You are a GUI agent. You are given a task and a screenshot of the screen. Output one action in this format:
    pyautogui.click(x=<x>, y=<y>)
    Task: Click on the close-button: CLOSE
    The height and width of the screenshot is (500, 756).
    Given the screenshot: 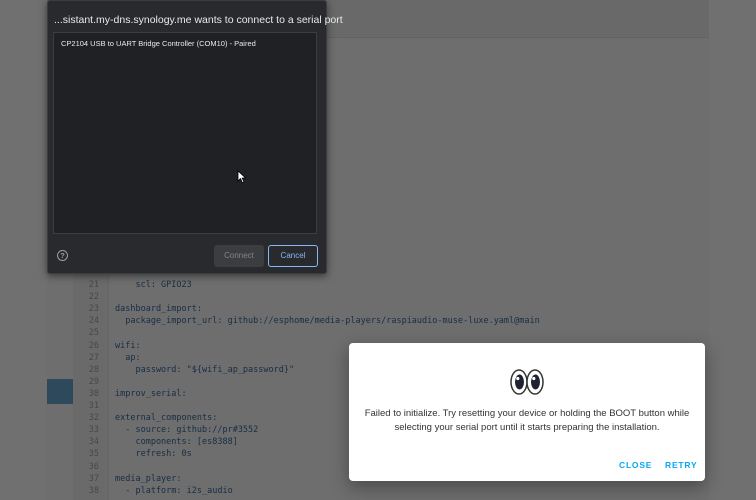 What is the action you would take?
    pyautogui.click(x=635, y=465)
    